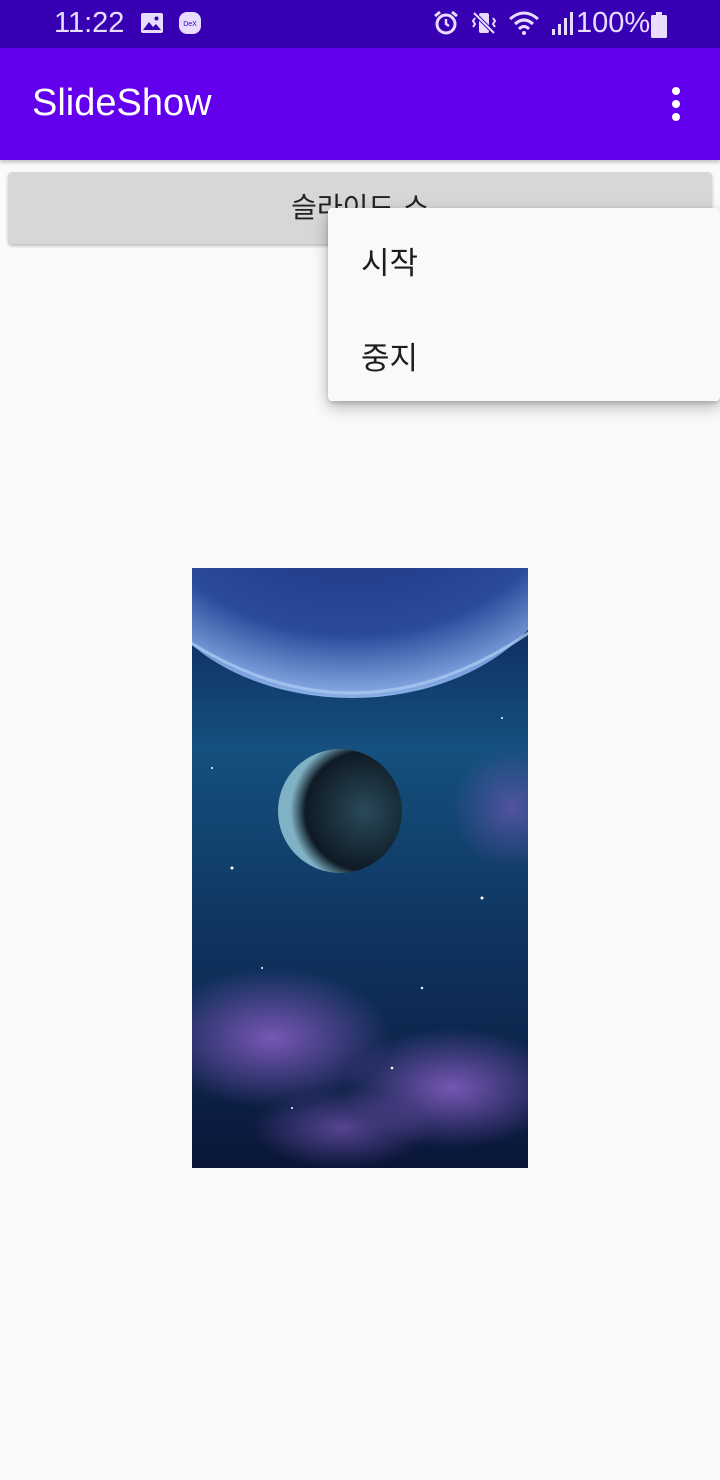  I want to click on status-left-icons: DeX, so click(171, 25).